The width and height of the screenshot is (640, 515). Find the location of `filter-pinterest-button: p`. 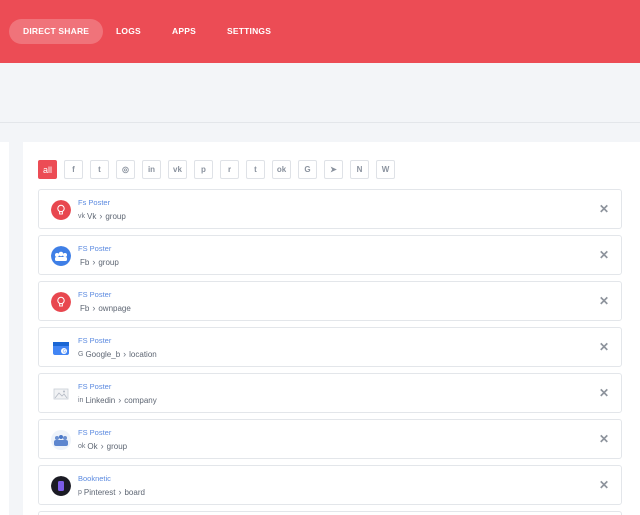

filter-pinterest-button: p is located at coordinates (203, 169).